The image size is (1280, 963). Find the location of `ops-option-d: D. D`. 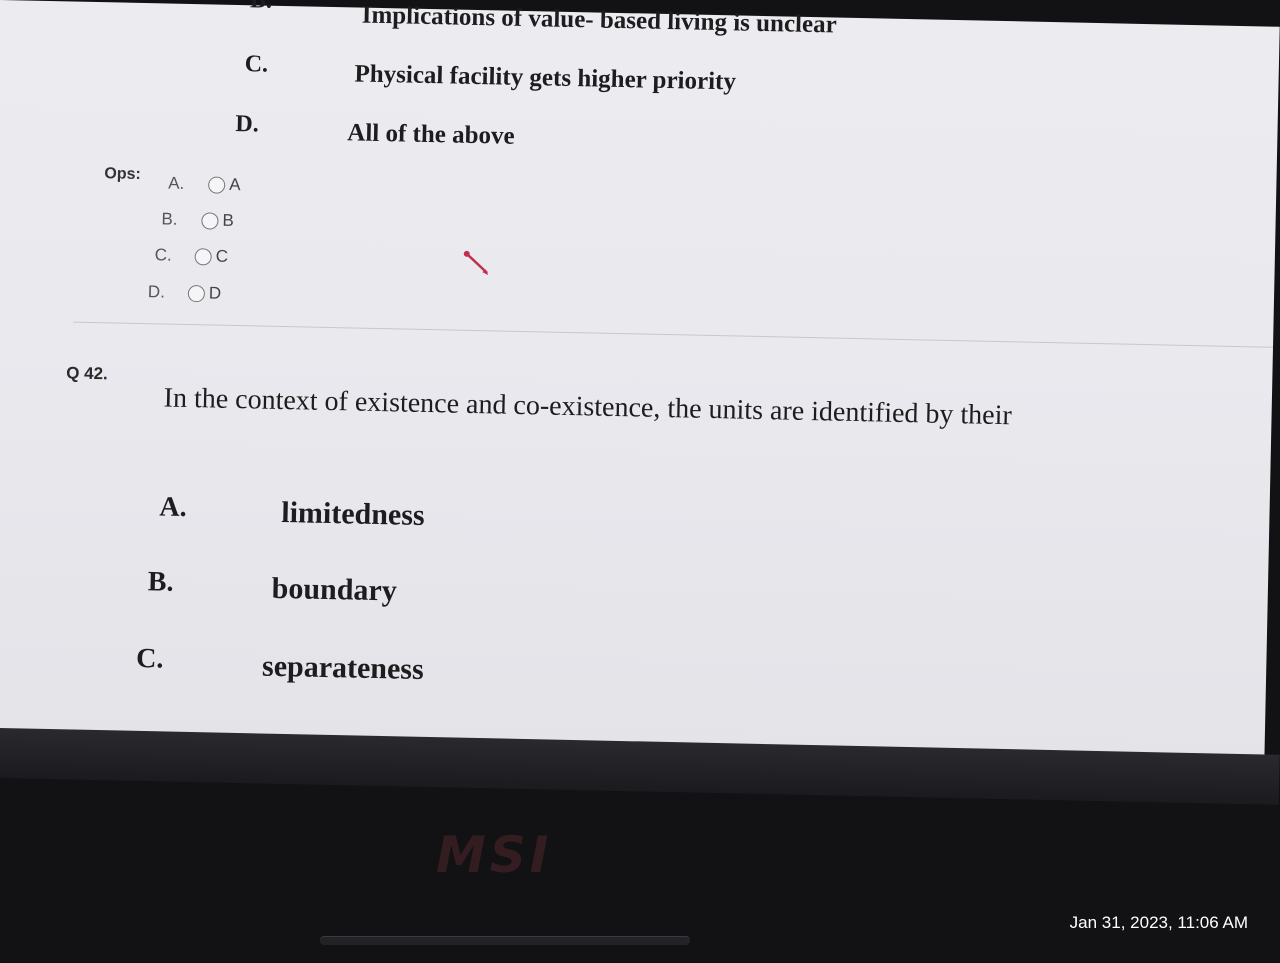

ops-option-d: D. D is located at coordinates (185, 293).